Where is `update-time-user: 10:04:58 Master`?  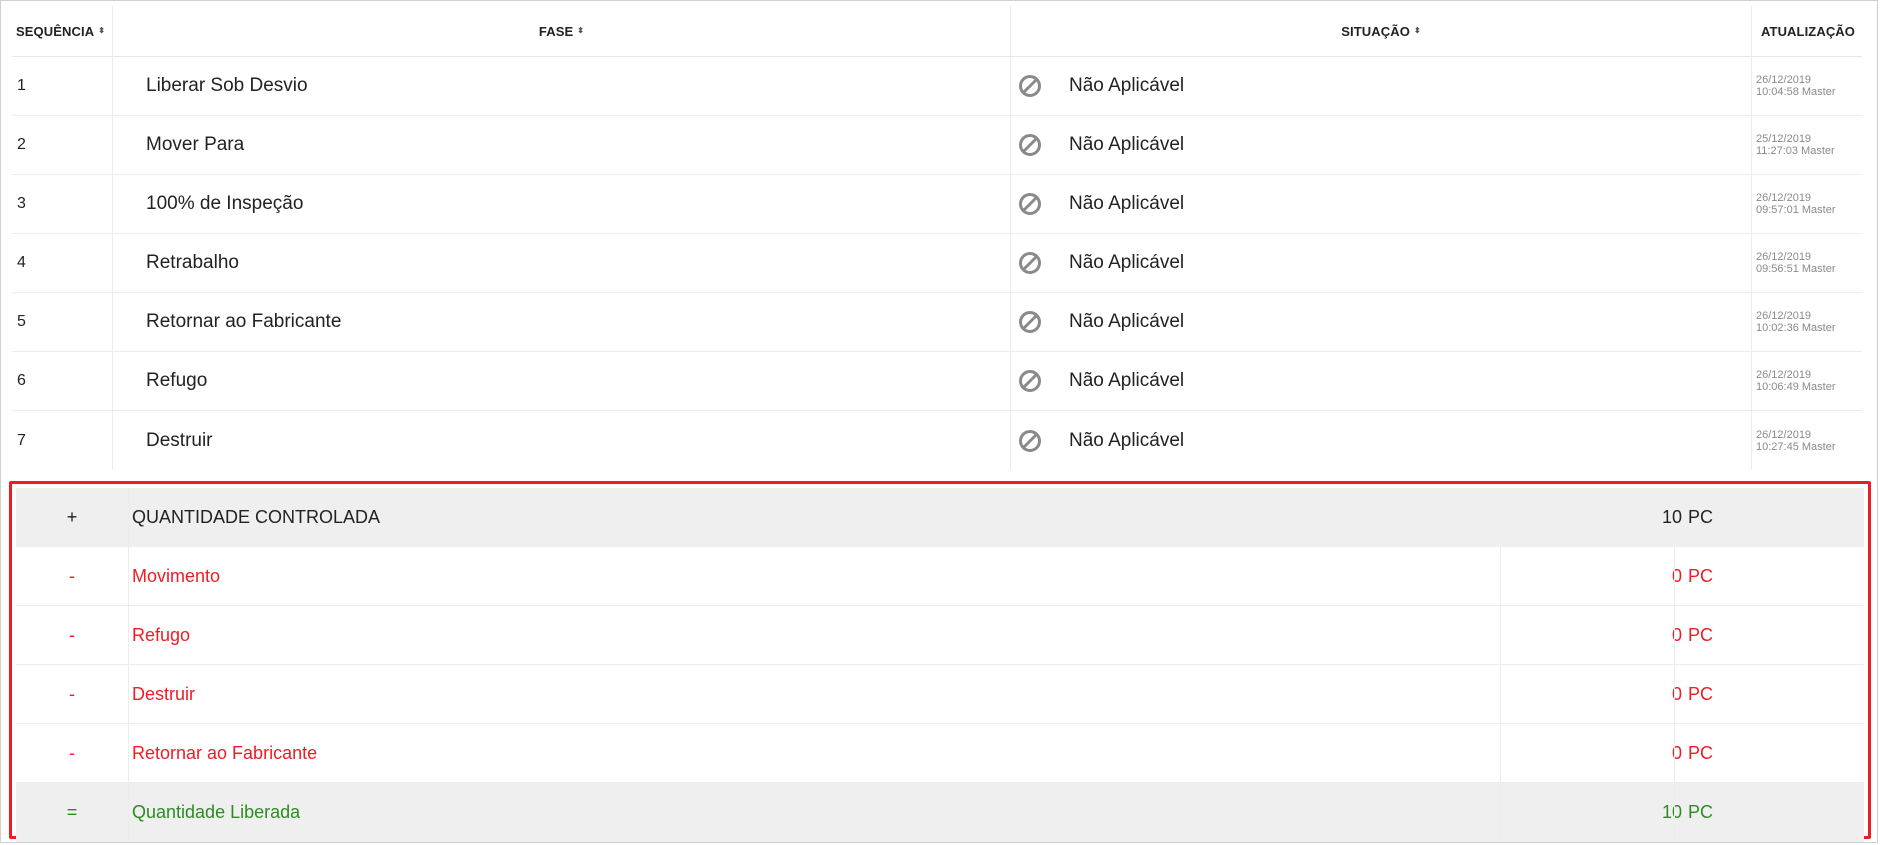 update-time-user: 10:04:58 Master is located at coordinates (1796, 92).